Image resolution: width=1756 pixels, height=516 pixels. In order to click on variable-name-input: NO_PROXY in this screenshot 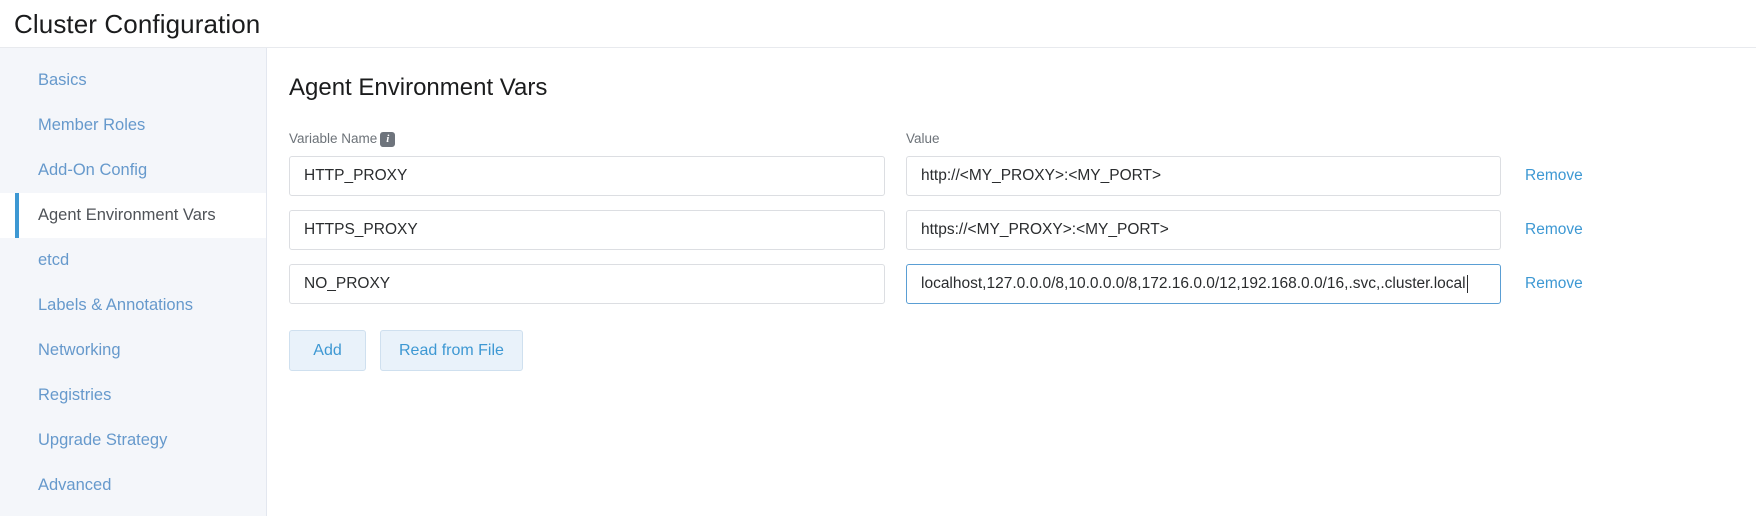, I will do `click(587, 284)`.